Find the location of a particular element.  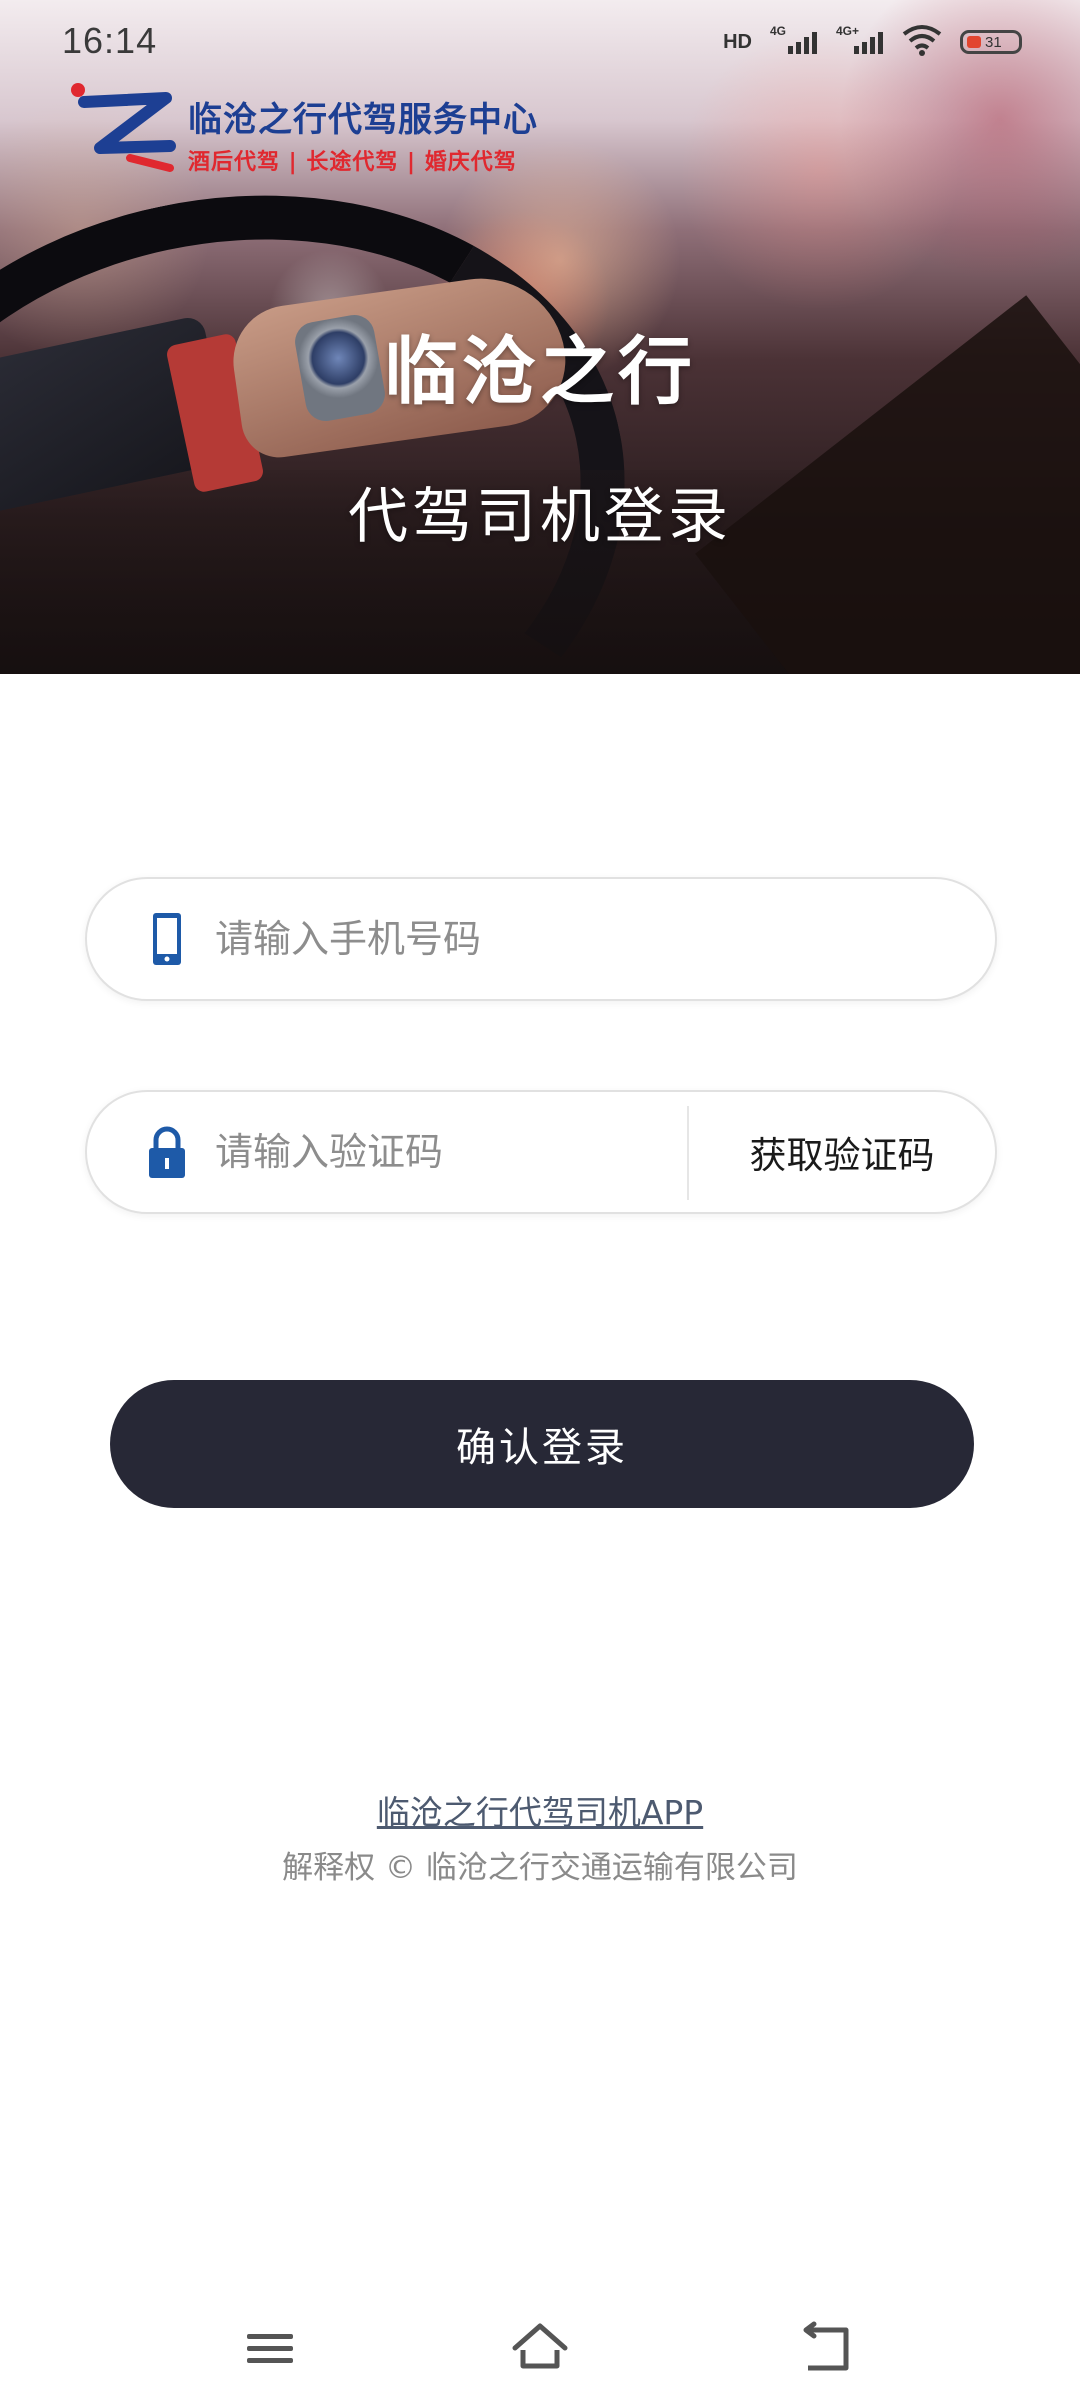

svg-text: 4G is located at coordinates (778, 31).